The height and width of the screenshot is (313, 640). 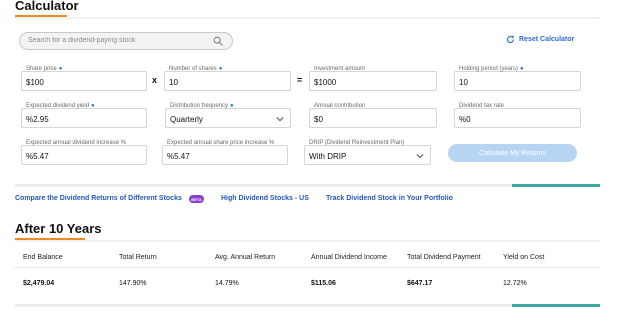 What do you see at coordinates (307, 185) in the screenshot?
I see `calculator-card-bottom-accent` at bounding box center [307, 185].